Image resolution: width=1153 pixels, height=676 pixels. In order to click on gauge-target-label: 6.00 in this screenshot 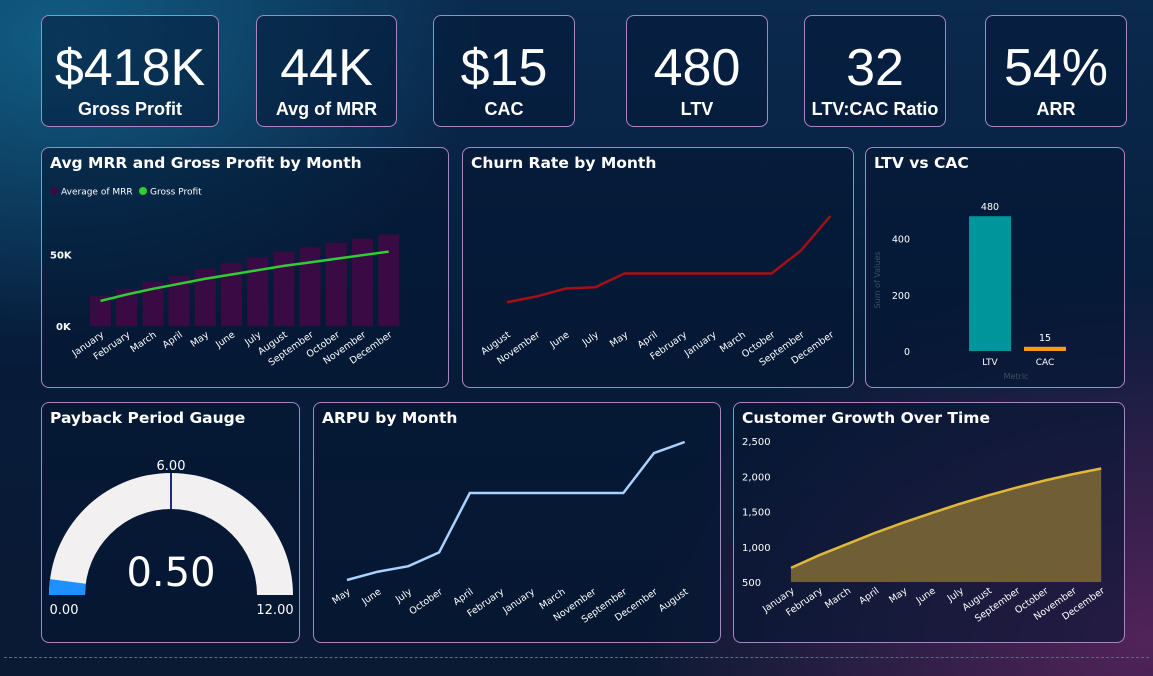, I will do `click(171, 466)`.